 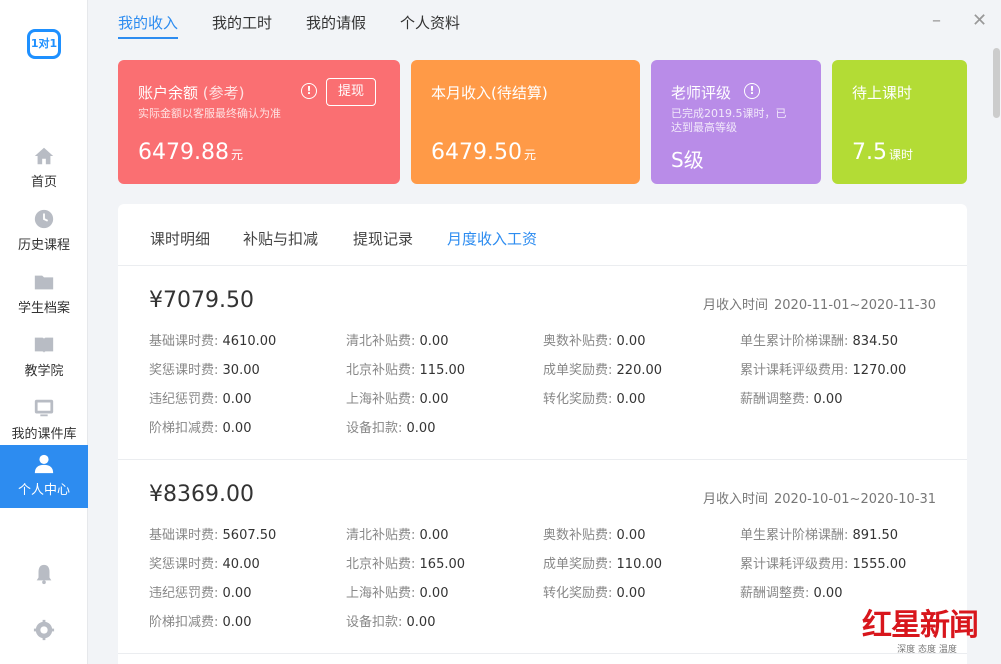 What do you see at coordinates (995, 352) in the screenshot?
I see `scrollbar-track` at bounding box center [995, 352].